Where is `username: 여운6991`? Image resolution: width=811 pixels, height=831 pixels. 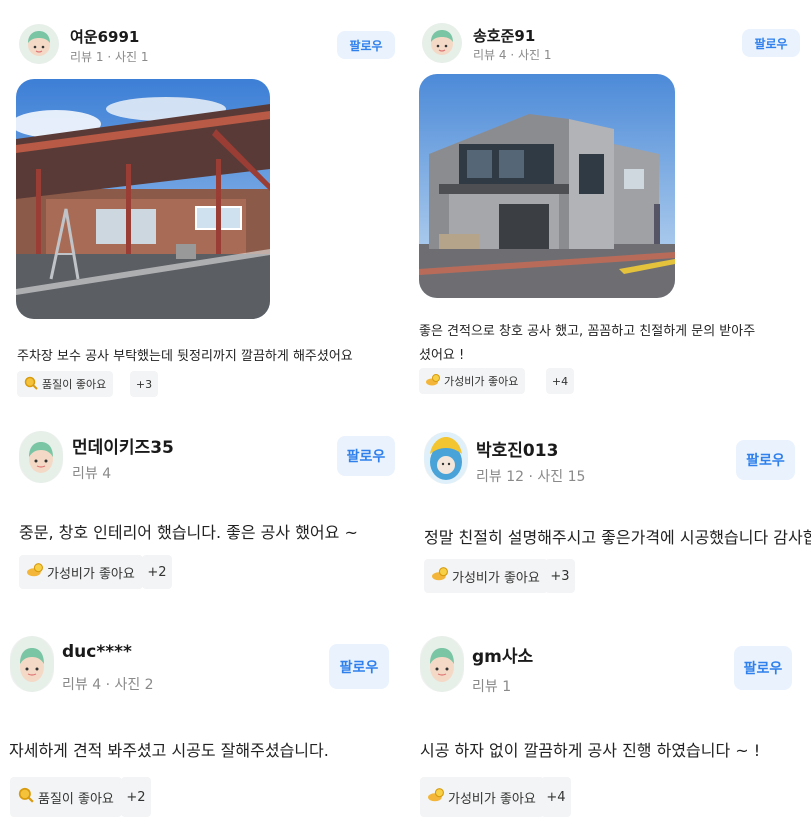
username: 여운6991 is located at coordinates (104, 36).